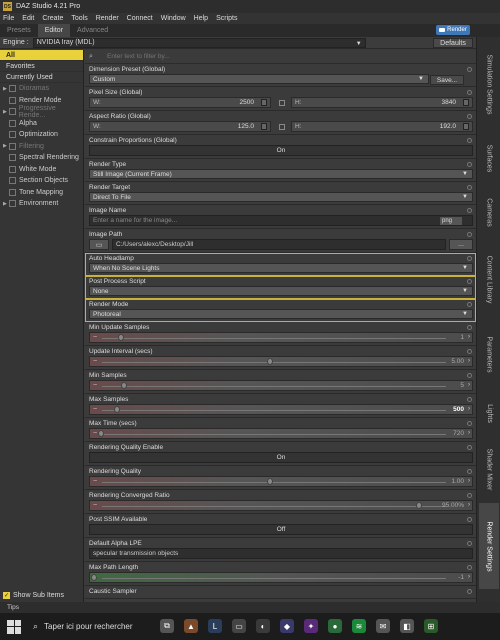 Image resolution: width=500 pixels, height=640 pixels. Describe the element at coordinates (382, 102) in the screenshot. I see `pixel-height-field: H: 3840` at that location.